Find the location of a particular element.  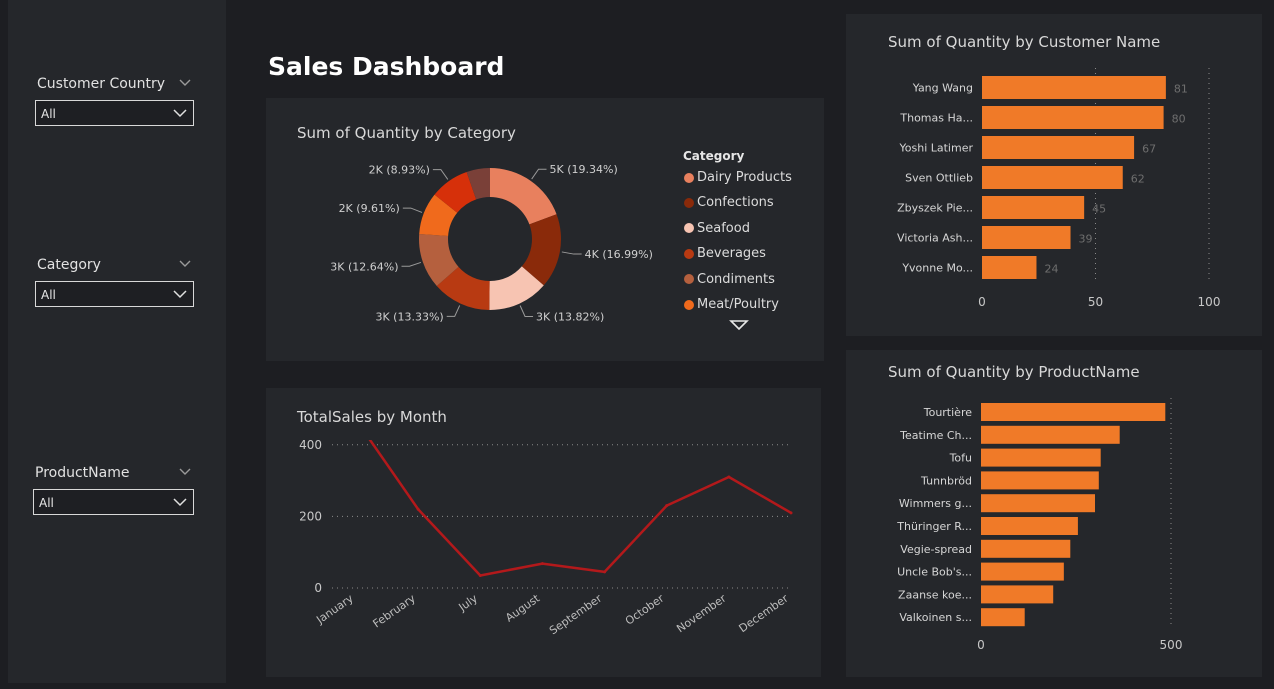

x-tick-label: July is located at coordinates (468, 603).